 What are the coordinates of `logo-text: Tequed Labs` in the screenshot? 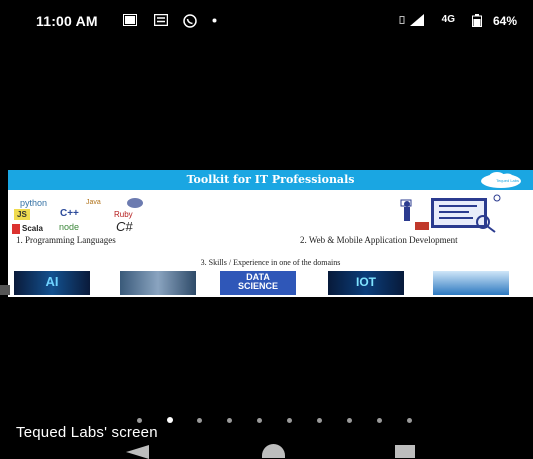 It's located at (507, 180).